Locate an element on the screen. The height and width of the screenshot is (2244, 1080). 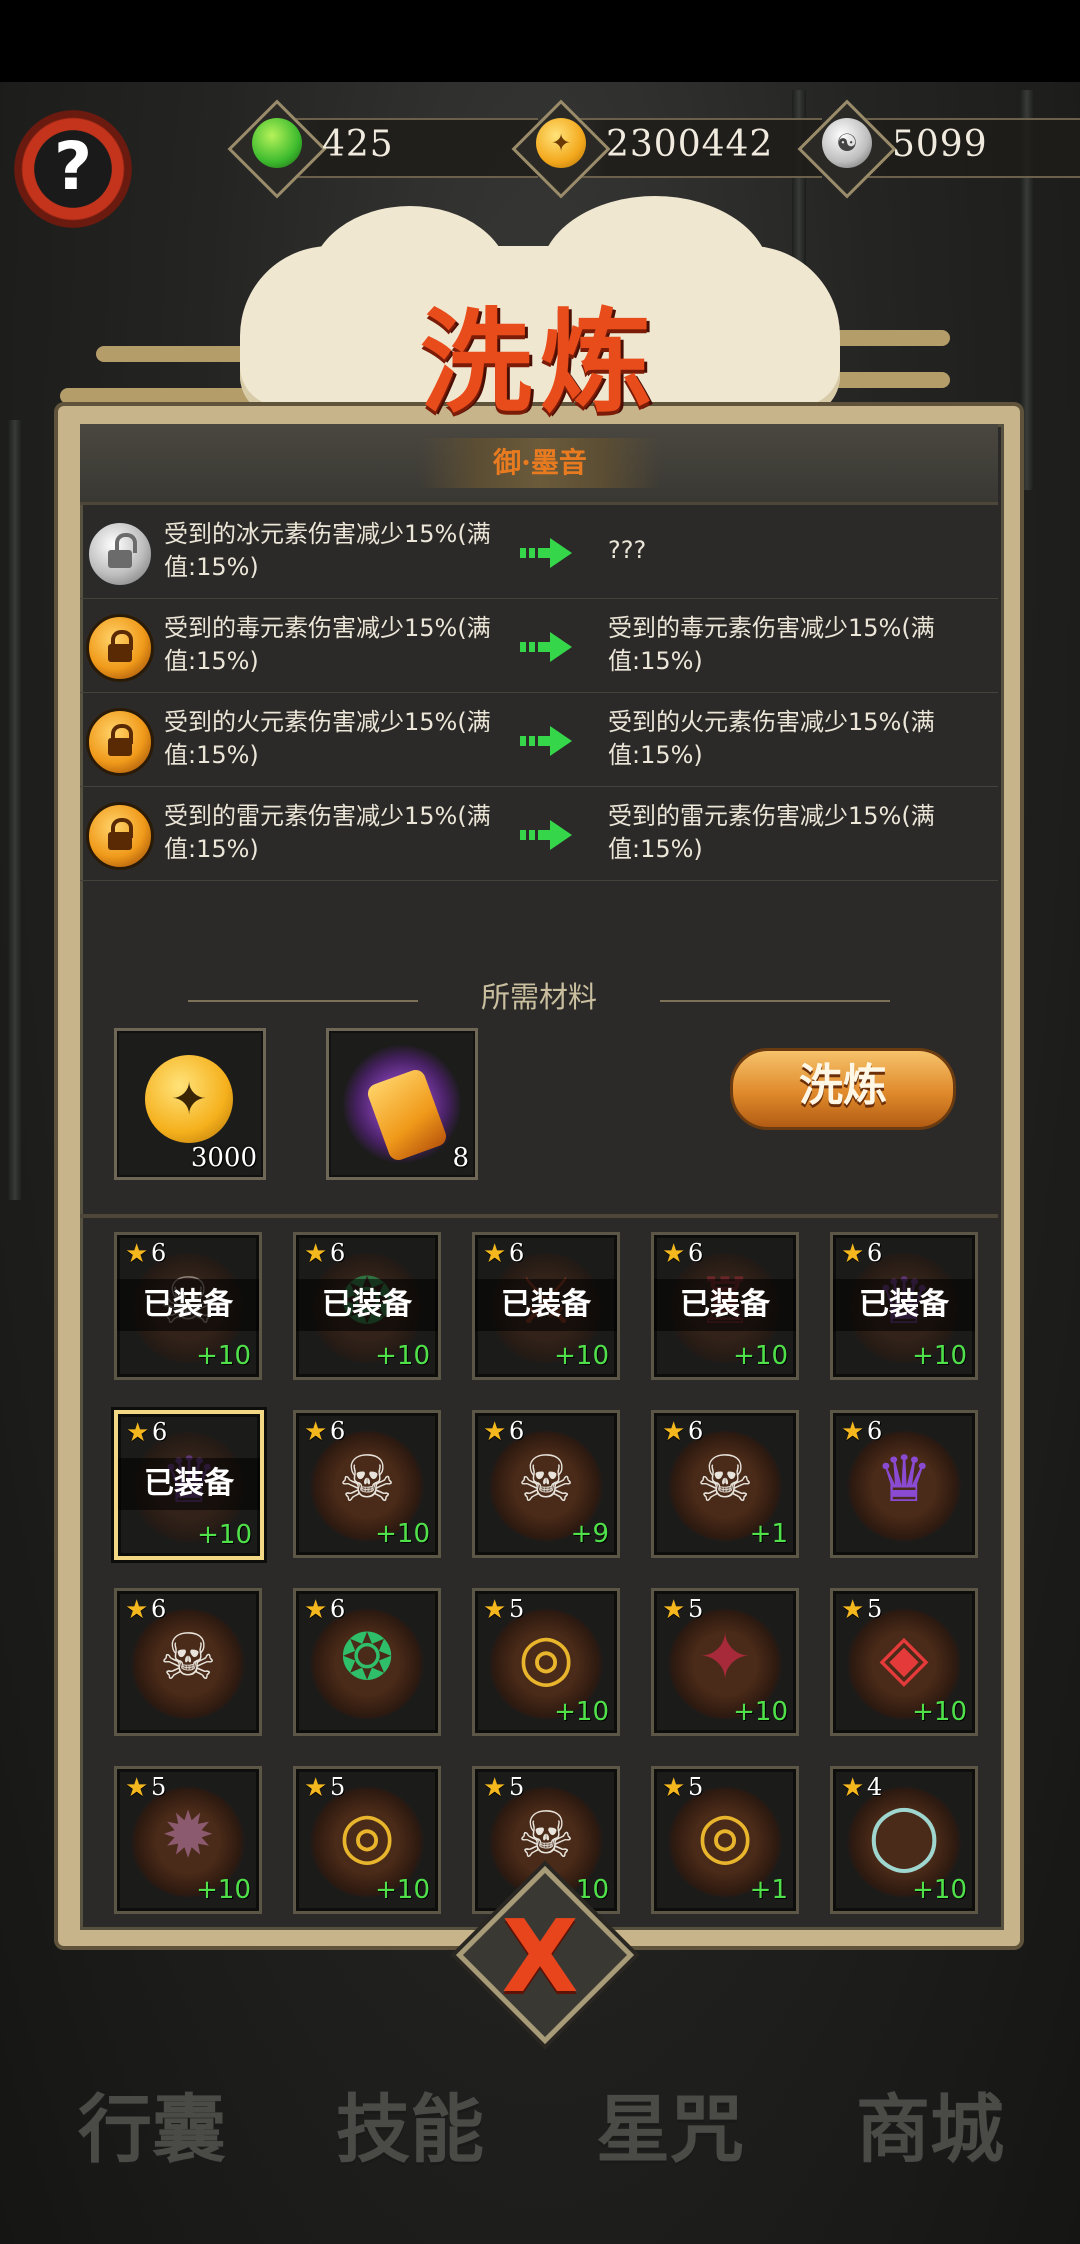
skull-mask-icon: ☠ is located at coordinates (546, 1480).